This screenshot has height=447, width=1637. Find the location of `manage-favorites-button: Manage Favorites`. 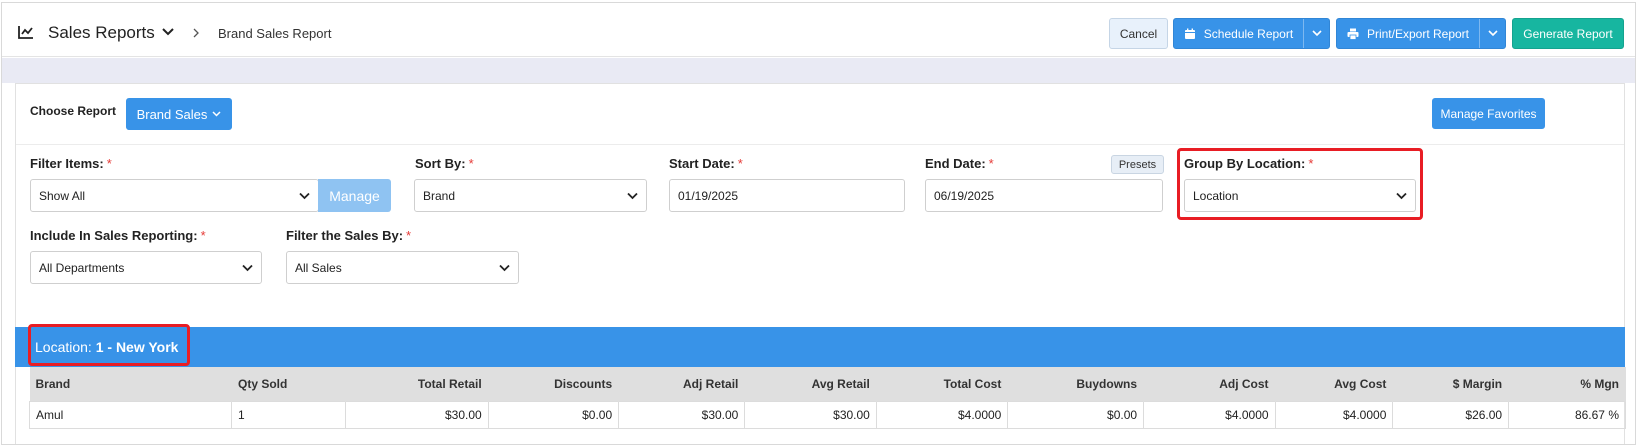

manage-favorites-button: Manage Favorites is located at coordinates (1488, 113).